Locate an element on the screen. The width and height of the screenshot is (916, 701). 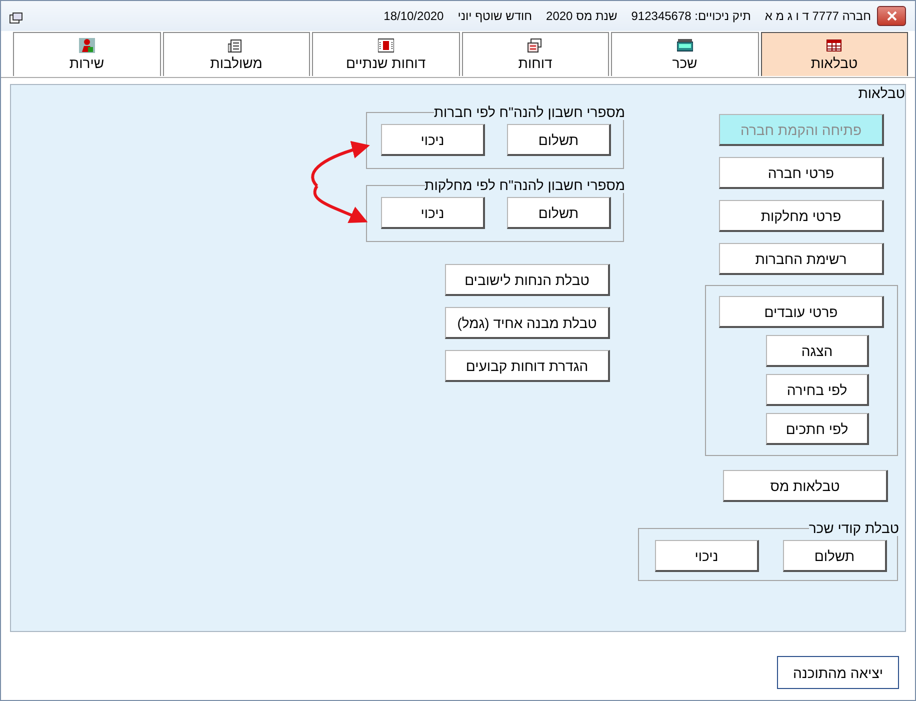
button: לפי חתכים is located at coordinates (817, 429).